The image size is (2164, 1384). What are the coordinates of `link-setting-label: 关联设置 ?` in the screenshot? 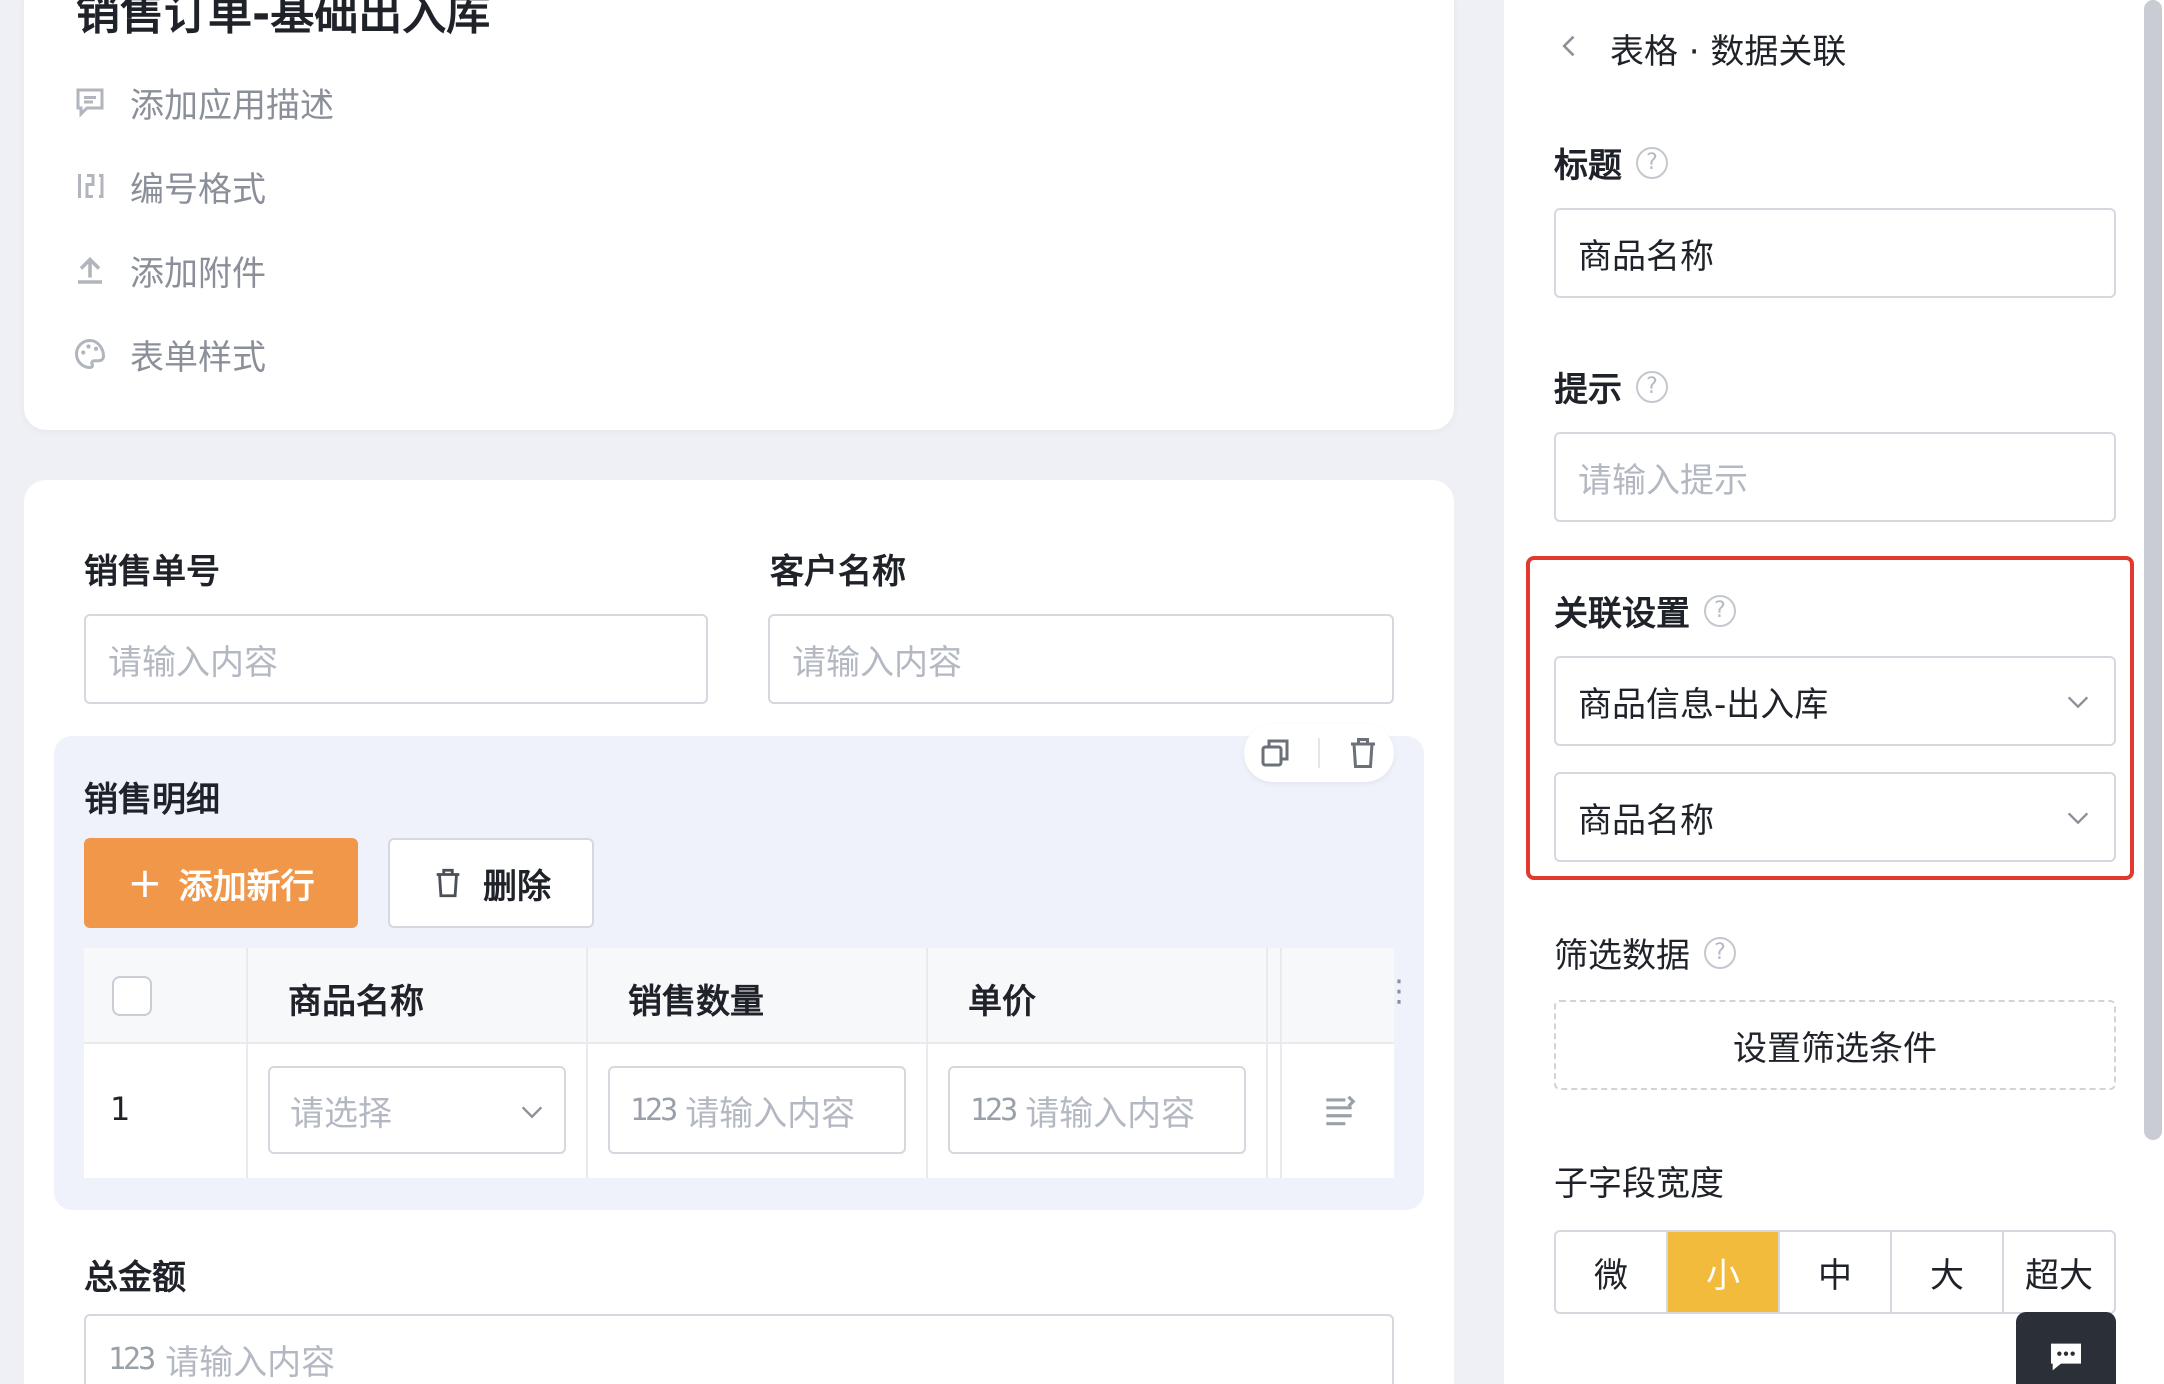 It's located at (1645, 610).